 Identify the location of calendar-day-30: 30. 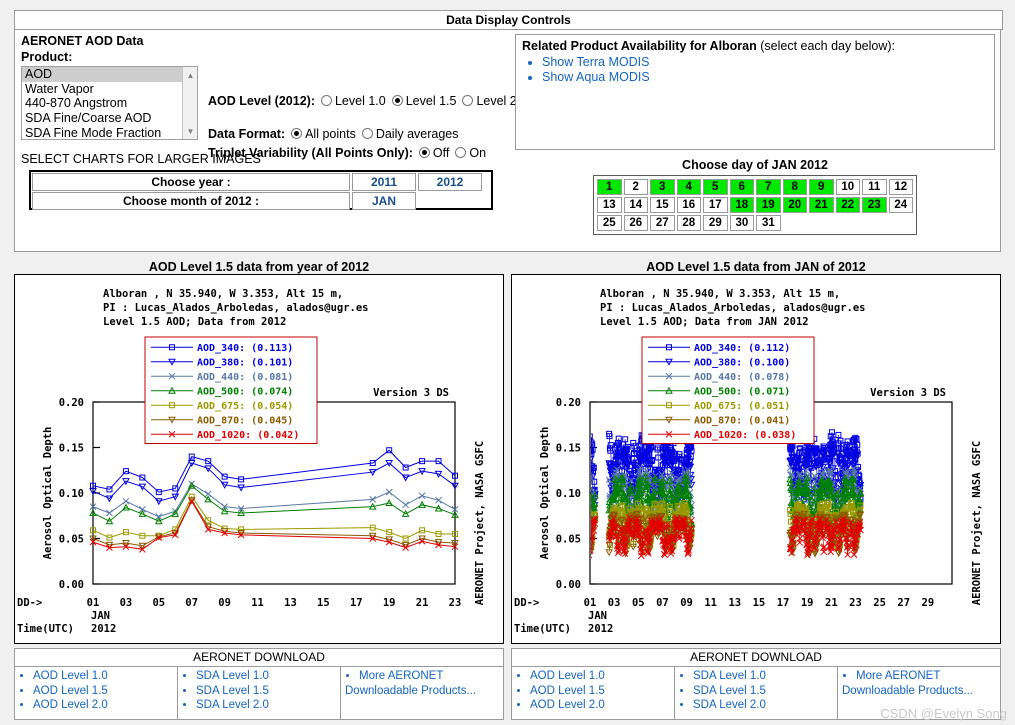
(742, 223).